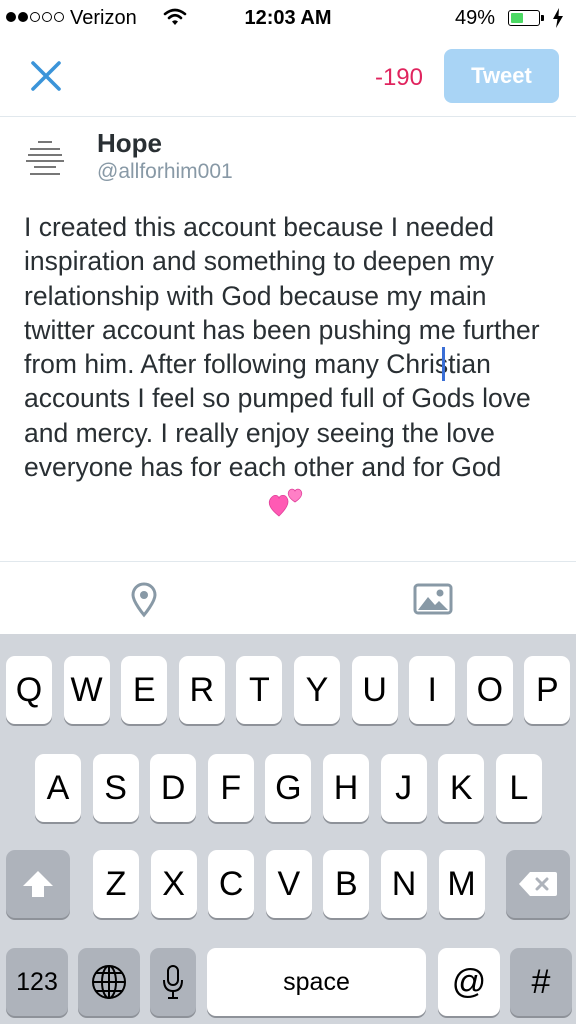  What do you see at coordinates (288, 76) in the screenshot?
I see `compose-header: -190 Tweet` at bounding box center [288, 76].